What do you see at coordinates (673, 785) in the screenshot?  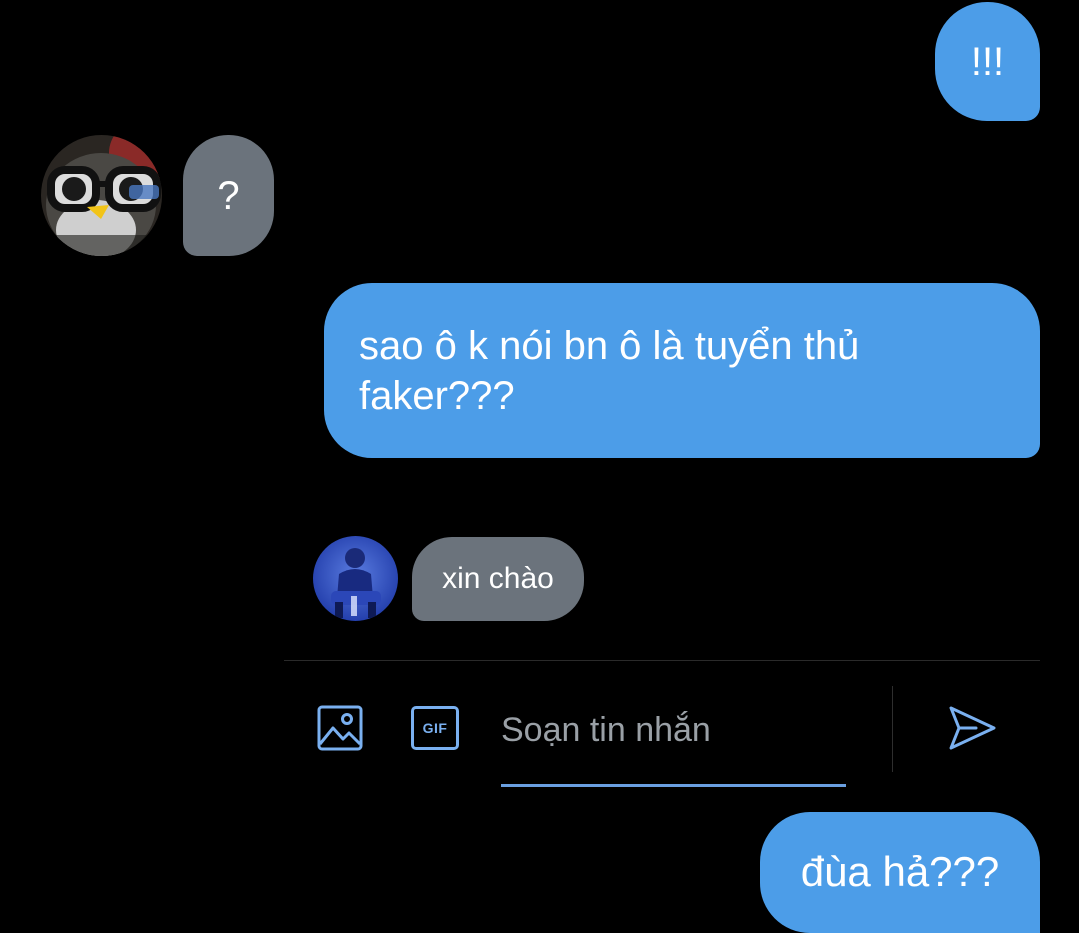 I see `message-input-underline` at bounding box center [673, 785].